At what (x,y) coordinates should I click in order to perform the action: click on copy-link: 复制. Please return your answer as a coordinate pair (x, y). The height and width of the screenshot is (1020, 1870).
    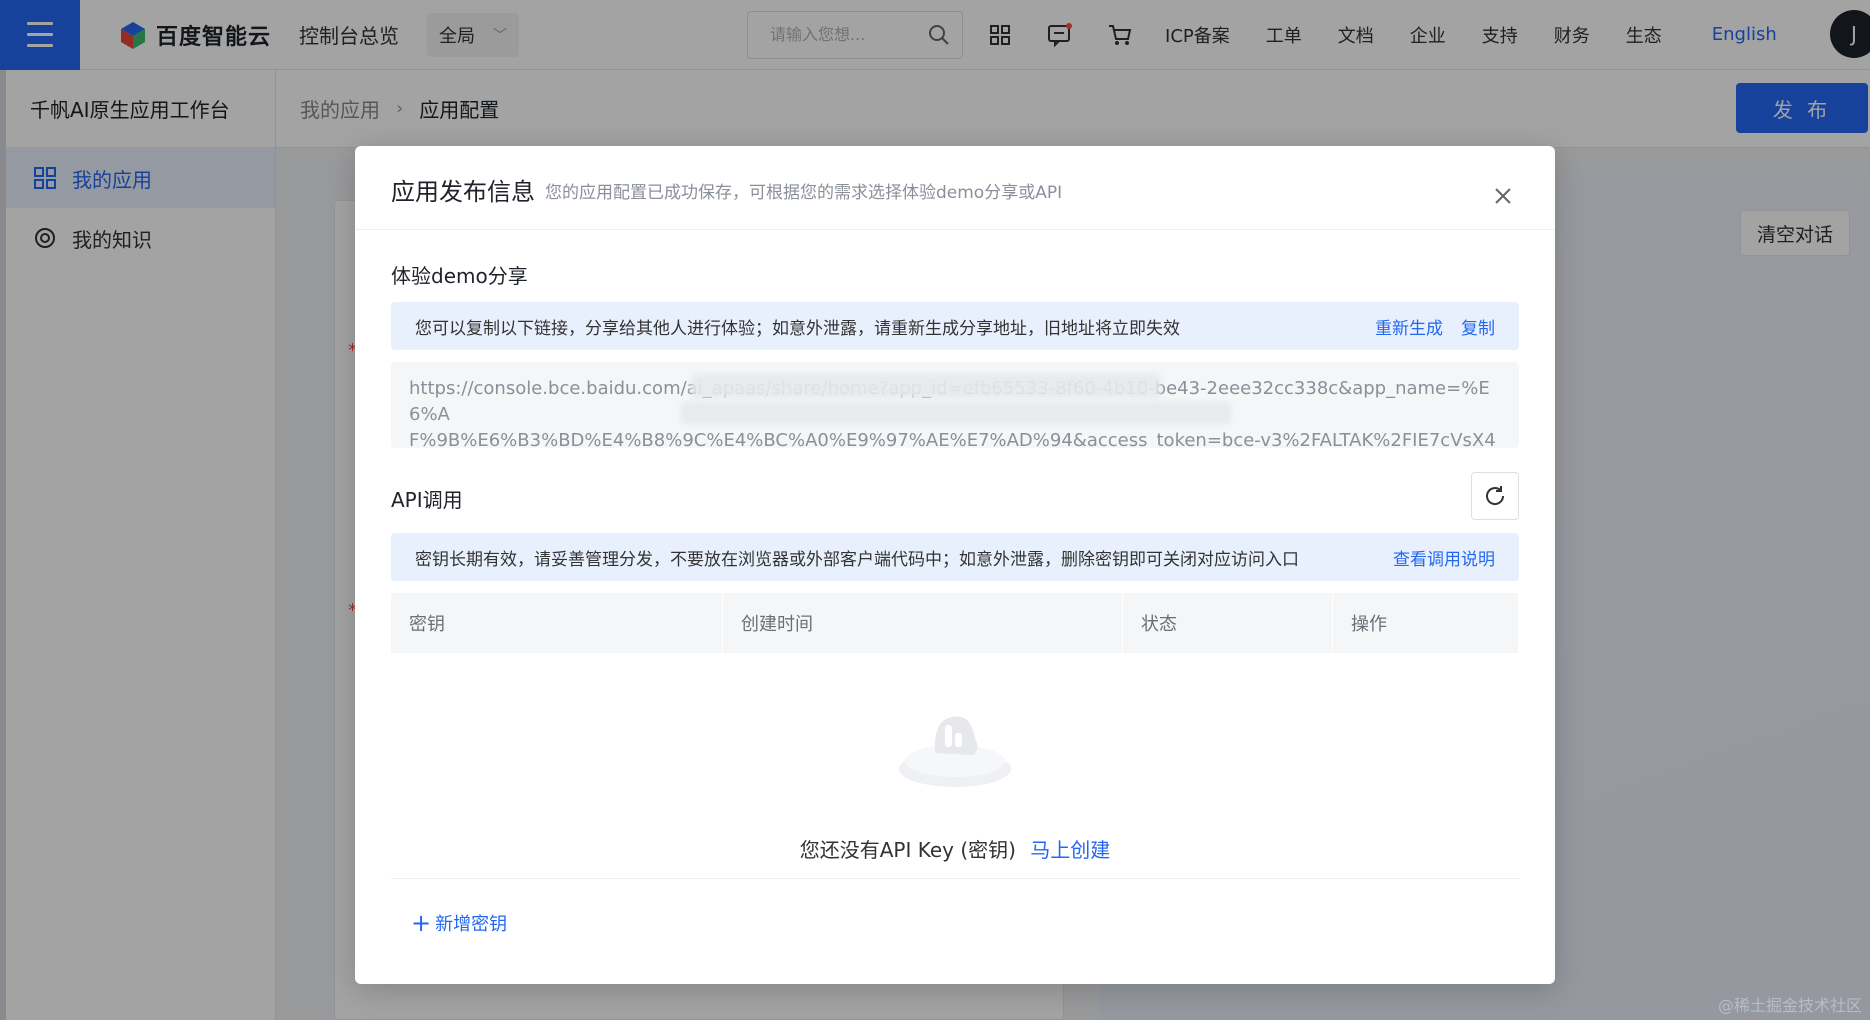
    Looking at the image, I should click on (1478, 326).